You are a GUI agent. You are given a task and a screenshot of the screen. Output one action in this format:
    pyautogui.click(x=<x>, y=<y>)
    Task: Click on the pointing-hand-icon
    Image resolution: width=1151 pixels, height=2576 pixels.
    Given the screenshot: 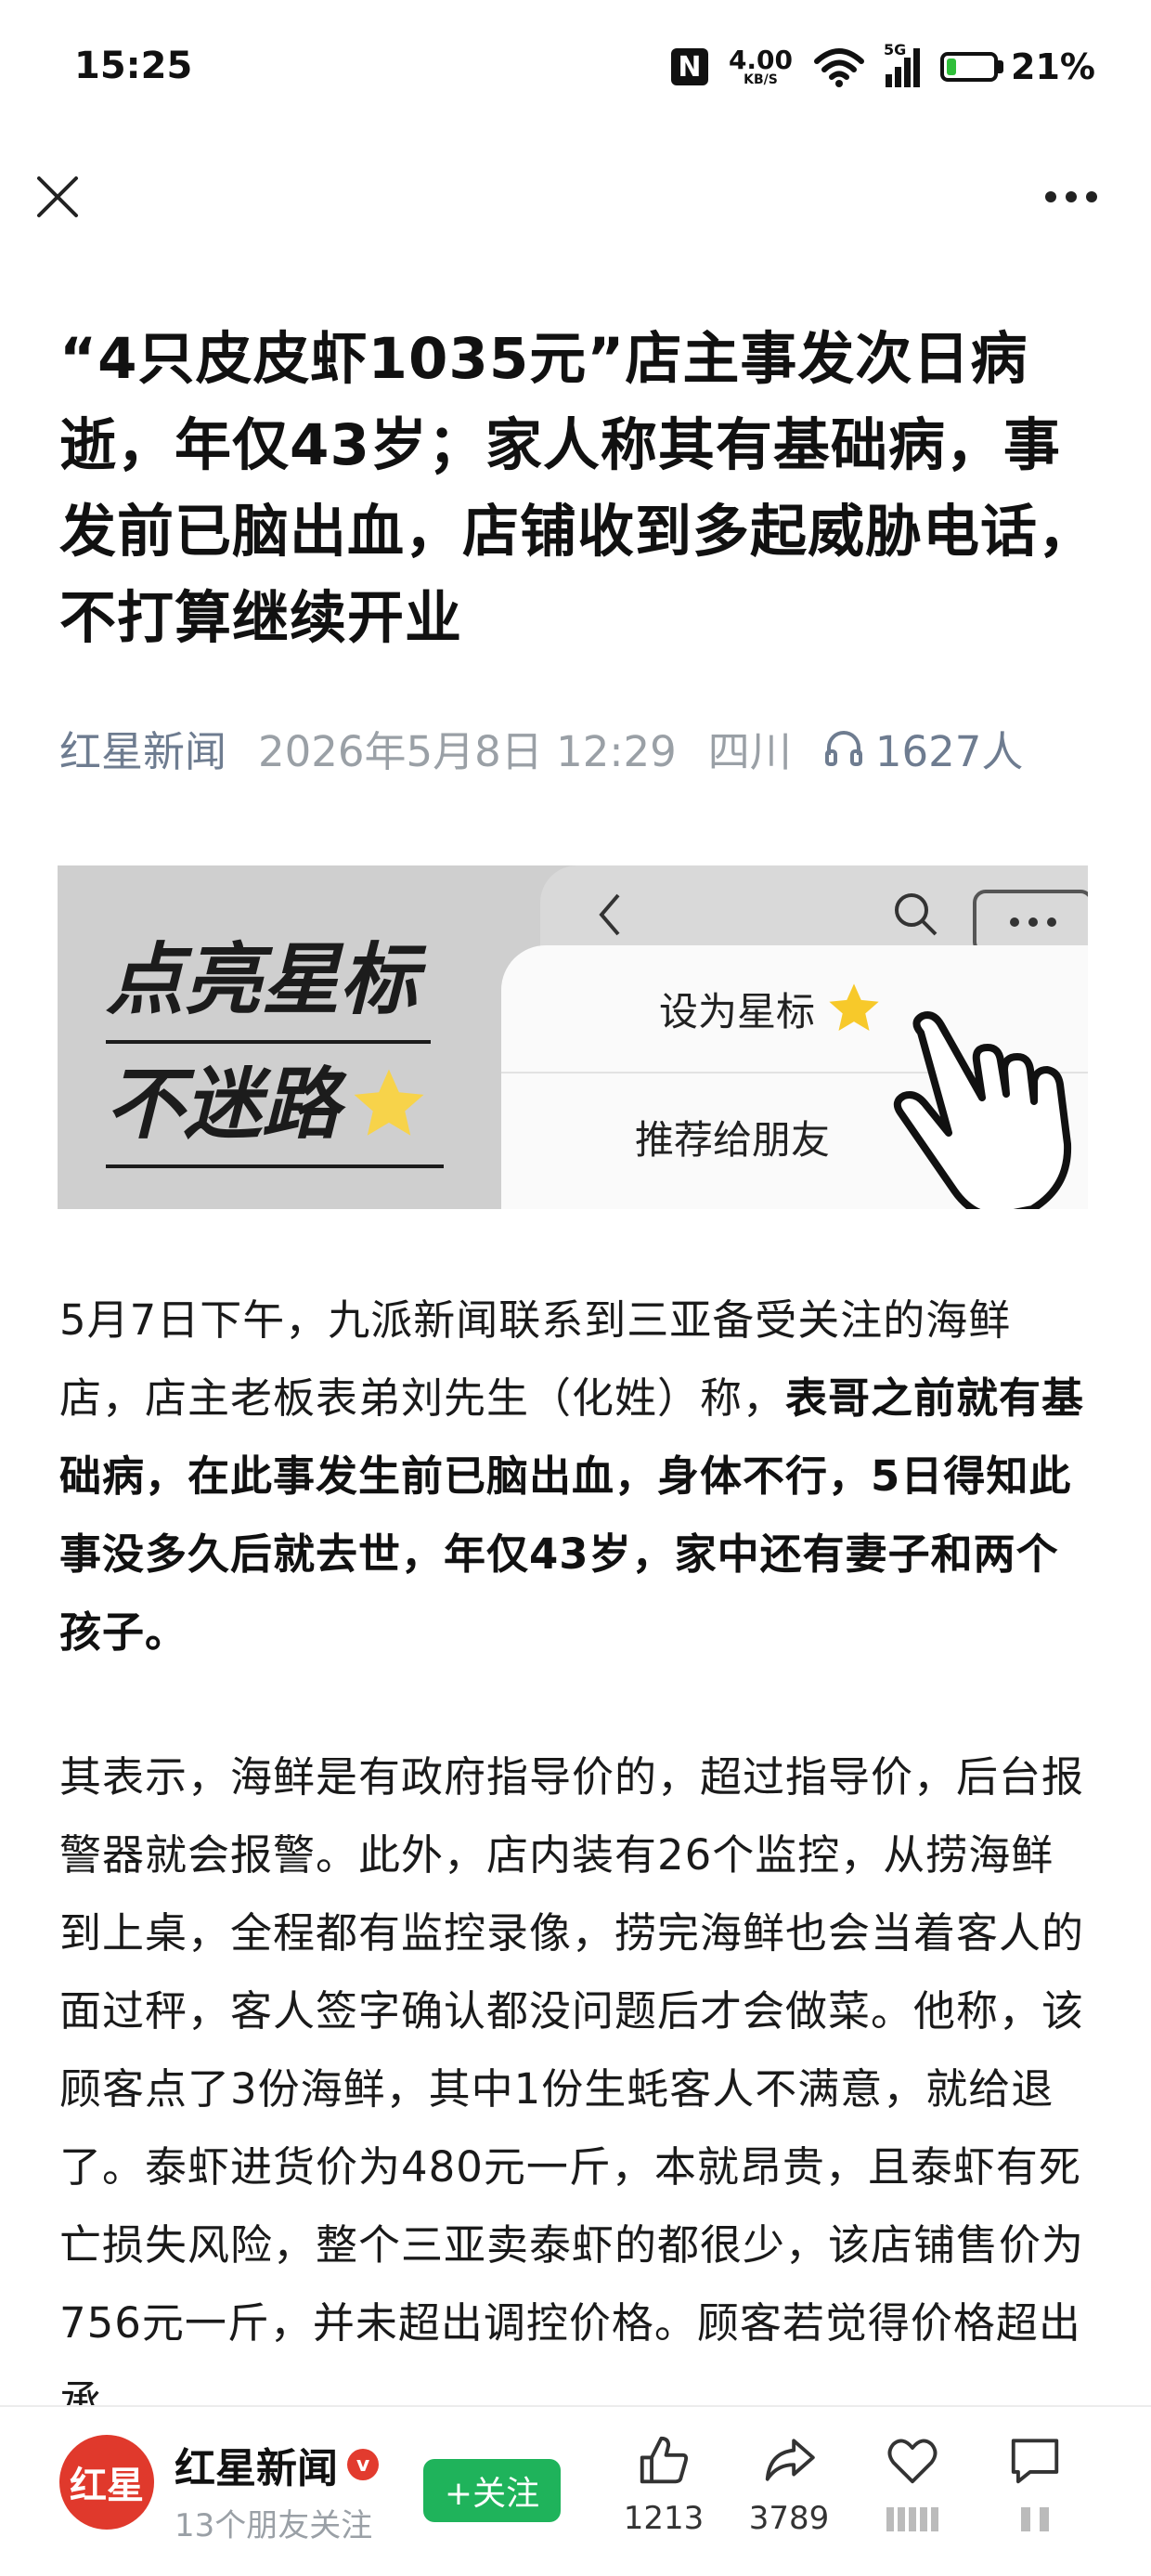 What is the action you would take?
    pyautogui.click(x=982, y=1110)
    